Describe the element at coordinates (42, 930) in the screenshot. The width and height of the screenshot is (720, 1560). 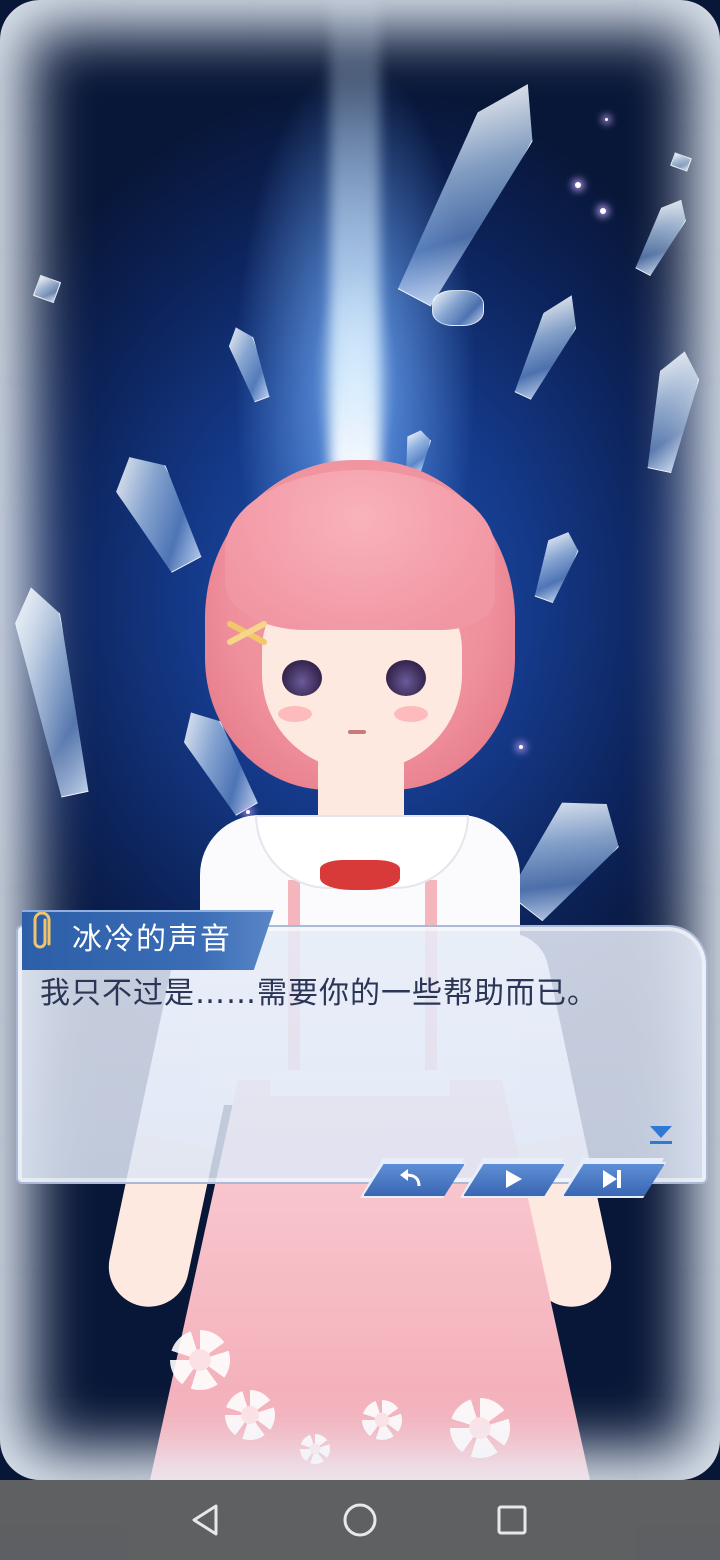
I see `paperclip-icon` at that location.